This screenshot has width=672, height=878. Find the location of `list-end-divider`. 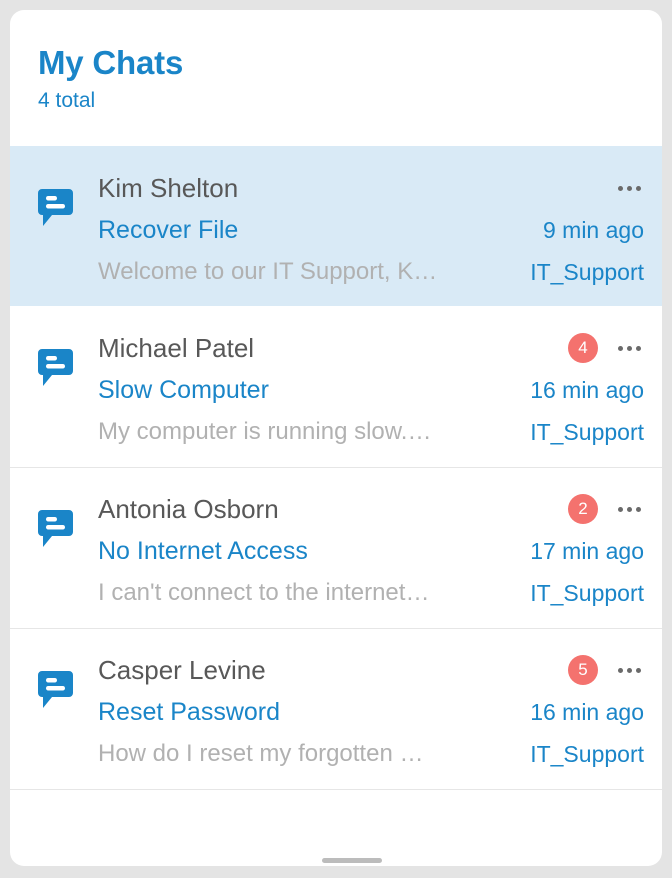

list-end-divider is located at coordinates (336, 789).